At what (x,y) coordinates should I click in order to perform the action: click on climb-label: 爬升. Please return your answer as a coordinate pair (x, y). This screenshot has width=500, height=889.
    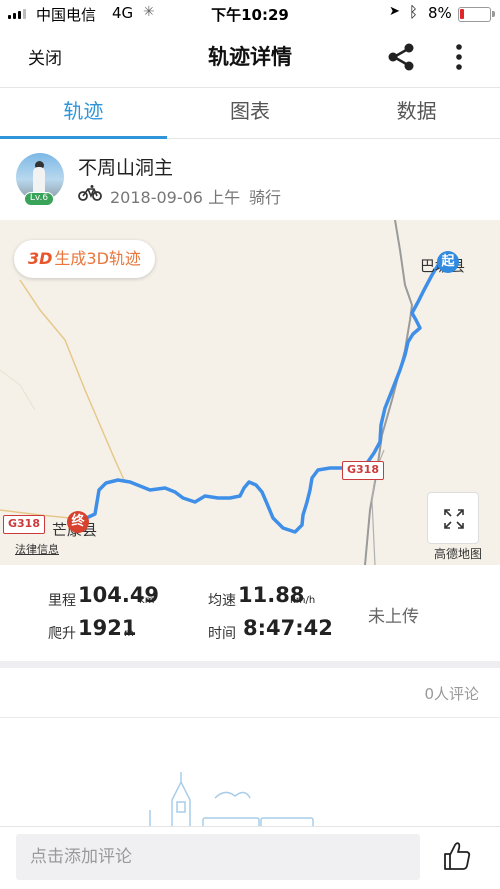
    Looking at the image, I should click on (62, 634).